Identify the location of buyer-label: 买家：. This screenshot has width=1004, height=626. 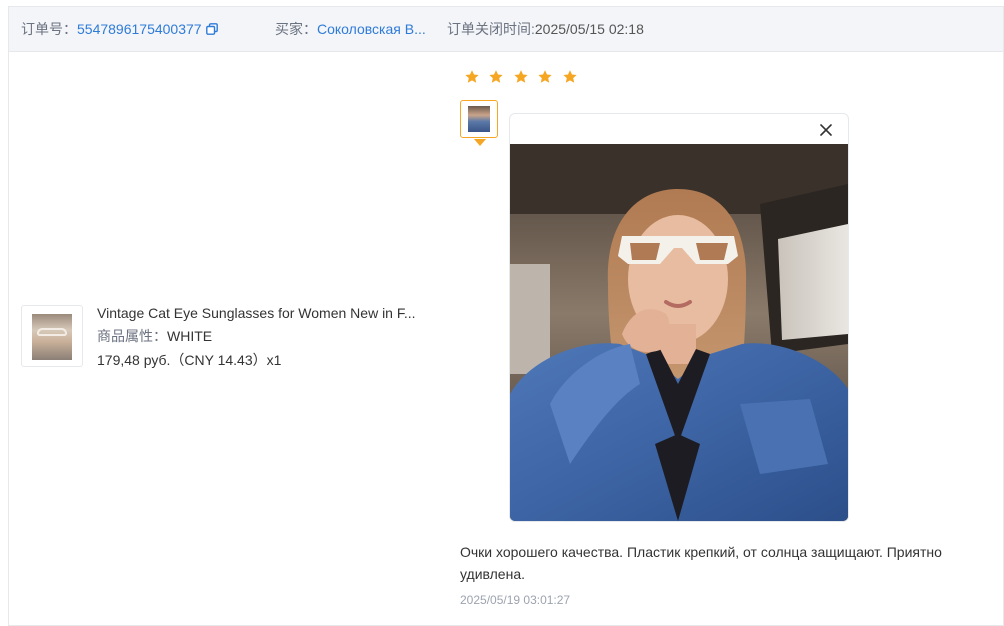
(296, 29).